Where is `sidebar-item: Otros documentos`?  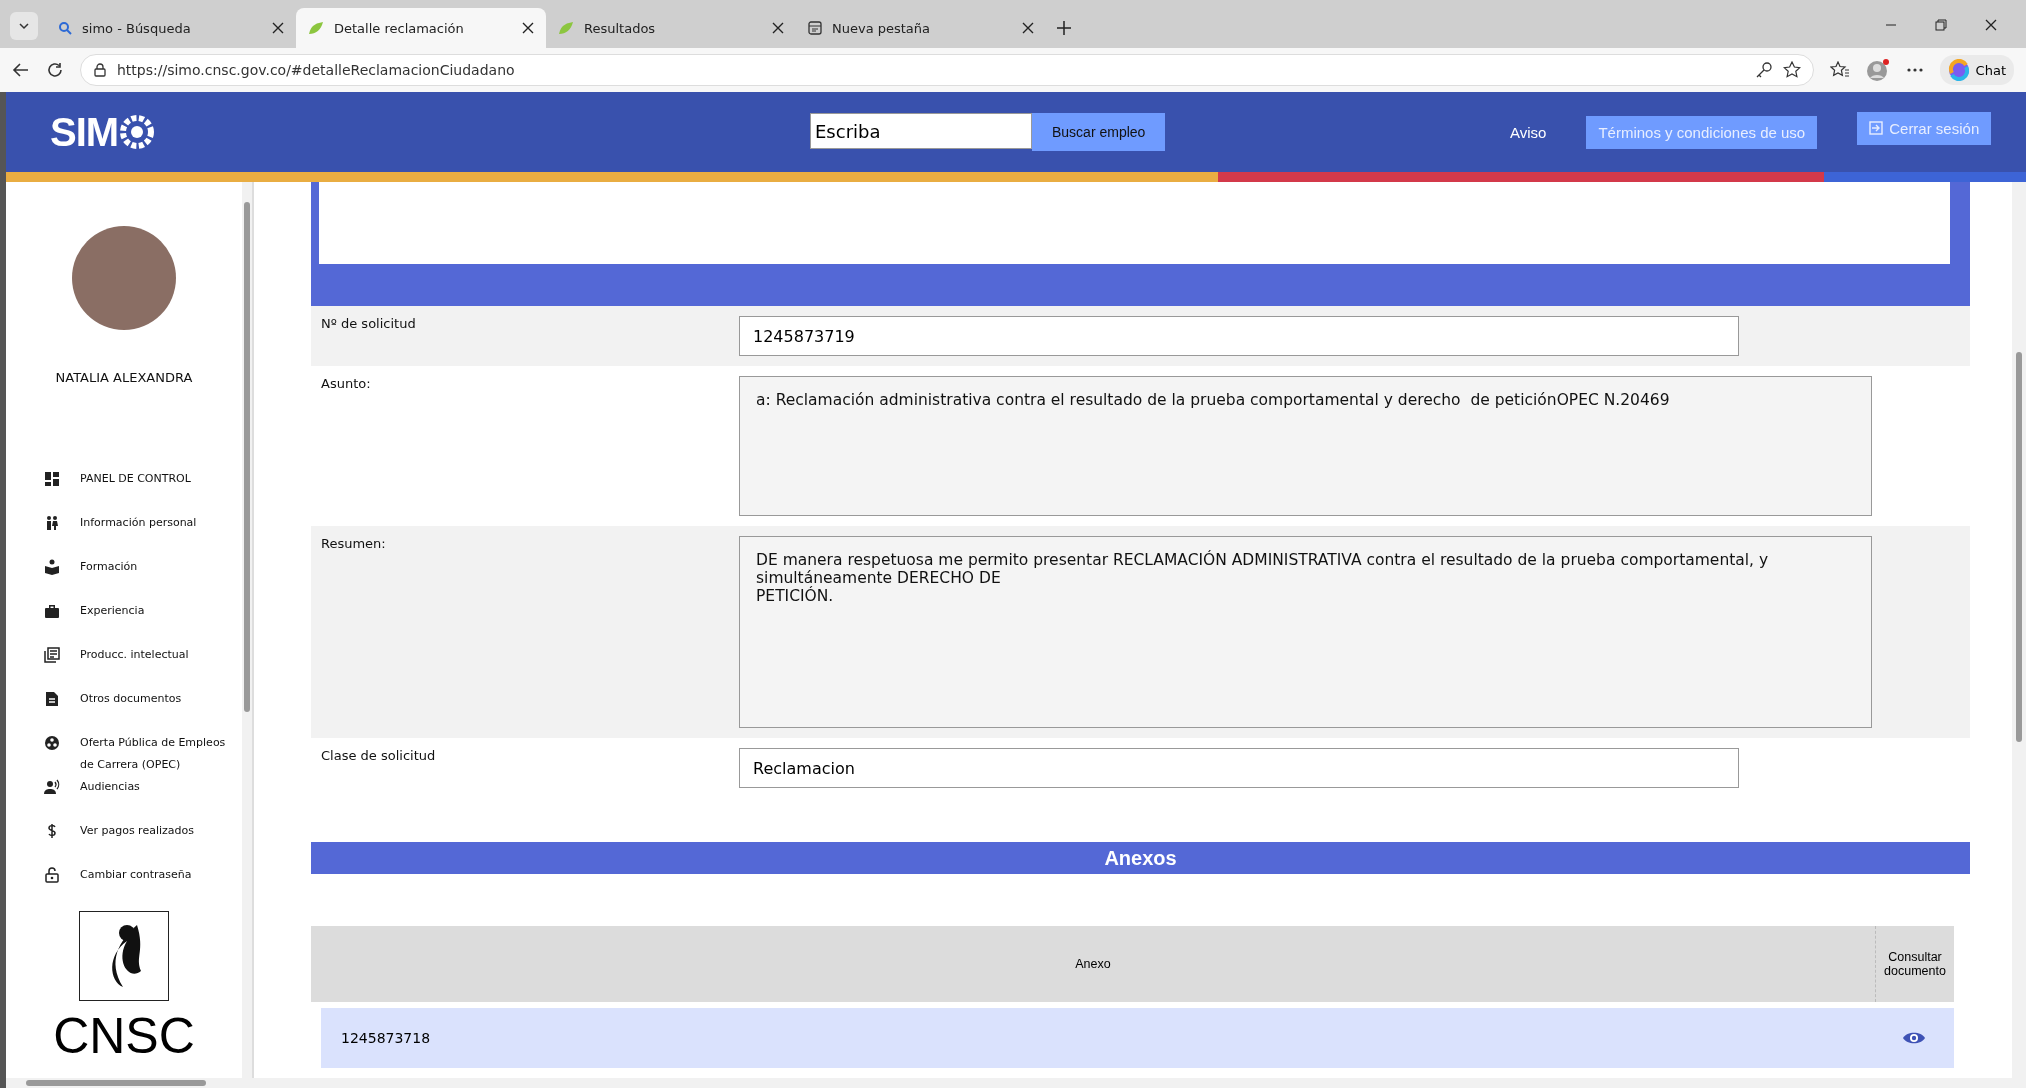
sidebar-item: Otros documentos is located at coordinates (143, 713).